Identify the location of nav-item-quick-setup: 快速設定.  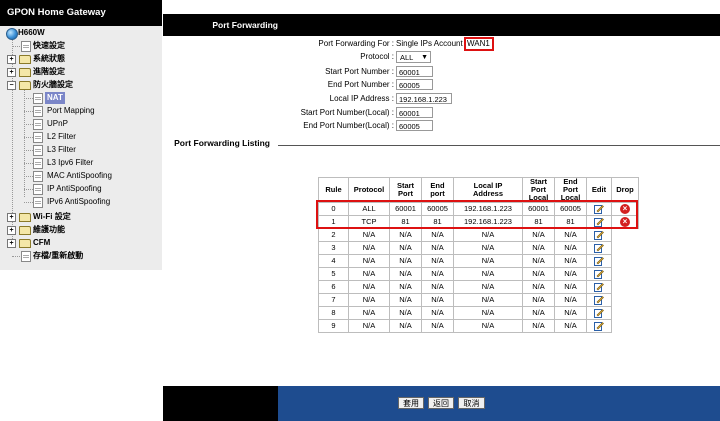
(80, 46).